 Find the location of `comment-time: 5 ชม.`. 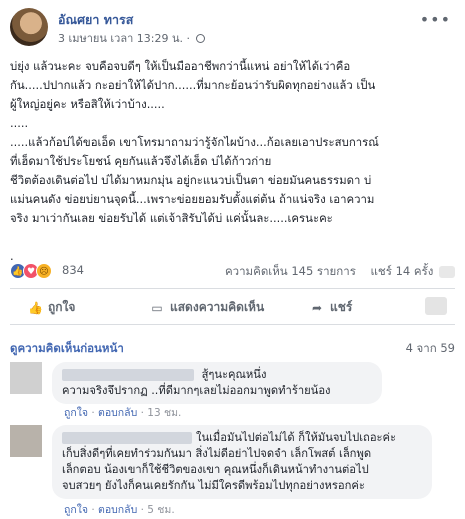

comment-time: 5 ชม. is located at coordinates (160, 510).